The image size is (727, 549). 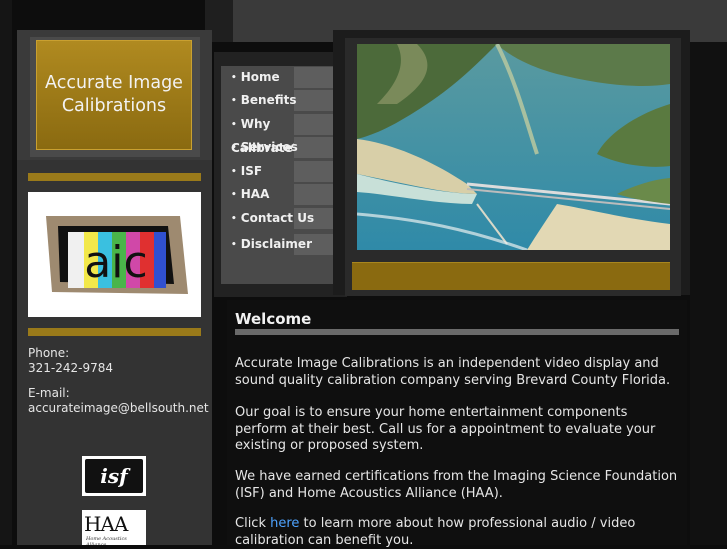 What do you see at coordinates (71, 368) in the screenshot?
I see `phone-number: 321-242-9784` at bounding box center [71, 368].